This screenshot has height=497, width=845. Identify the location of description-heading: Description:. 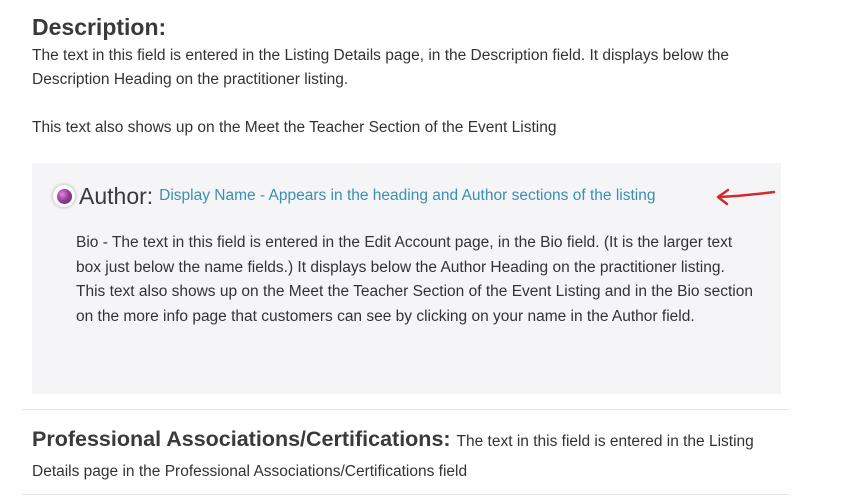
(99, 27).